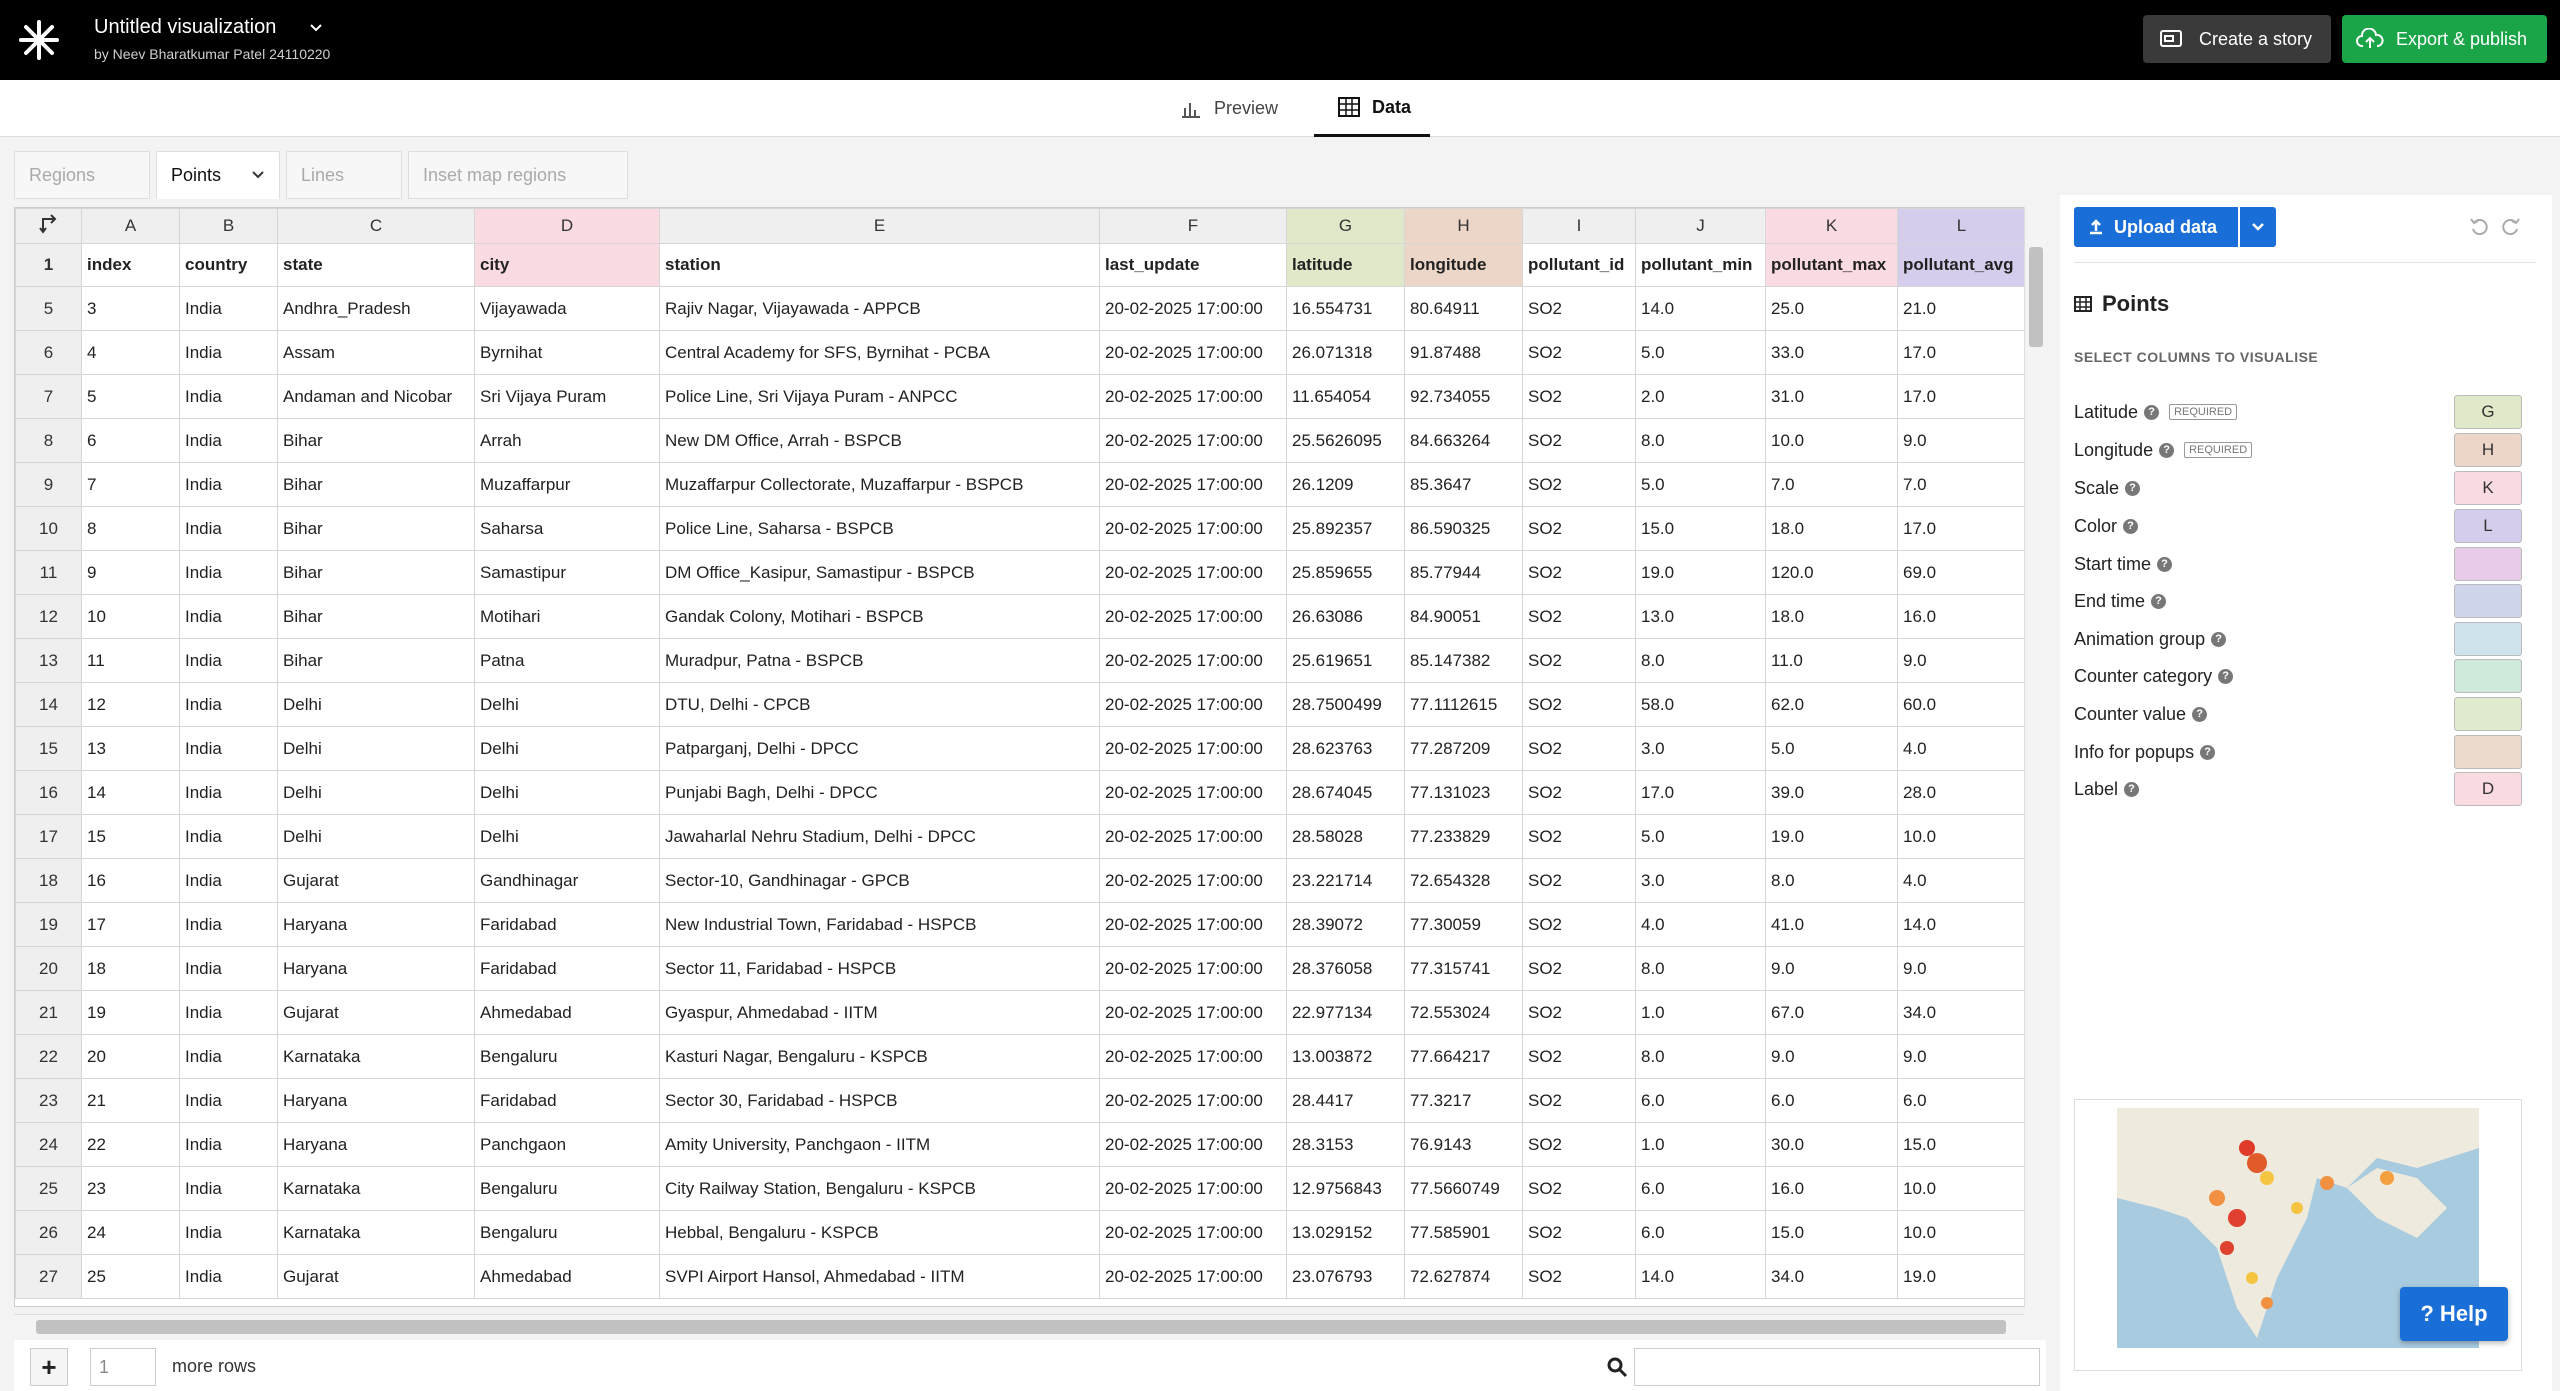 The height and width of the screenshot is (1391, 2560). What do you see at coordinates (1579, 265) in the screenshot?
I see `column-header: pollutant_id` at bounding box center [1579, 265].